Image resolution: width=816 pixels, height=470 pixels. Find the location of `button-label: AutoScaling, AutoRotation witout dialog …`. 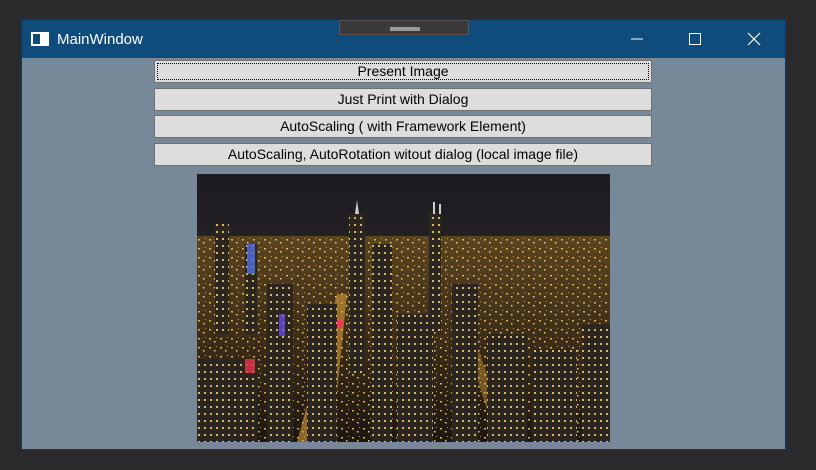

button-label: AutoScaling, AutoRotation witout dialog … is located at coordinates (403, 154).